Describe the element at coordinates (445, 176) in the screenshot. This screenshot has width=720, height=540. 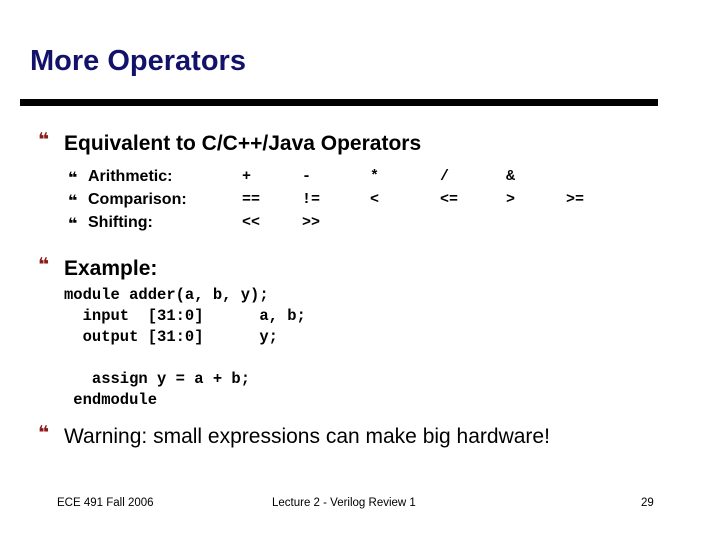
I see `operator-cell: /` at that location.